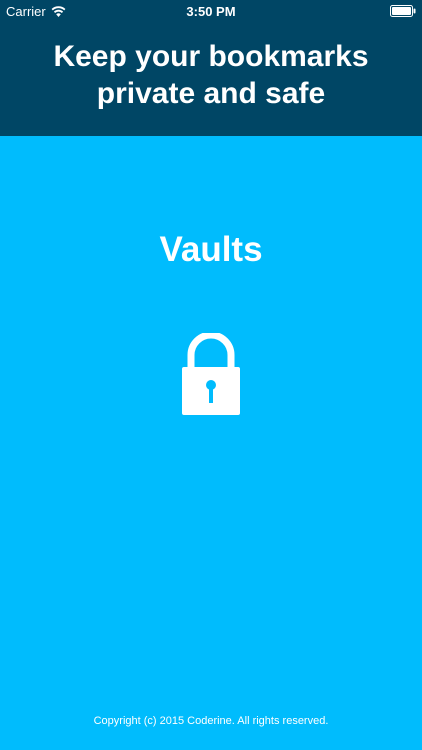  I want to click on status-time: 3:50 PM, so click(211, 11).